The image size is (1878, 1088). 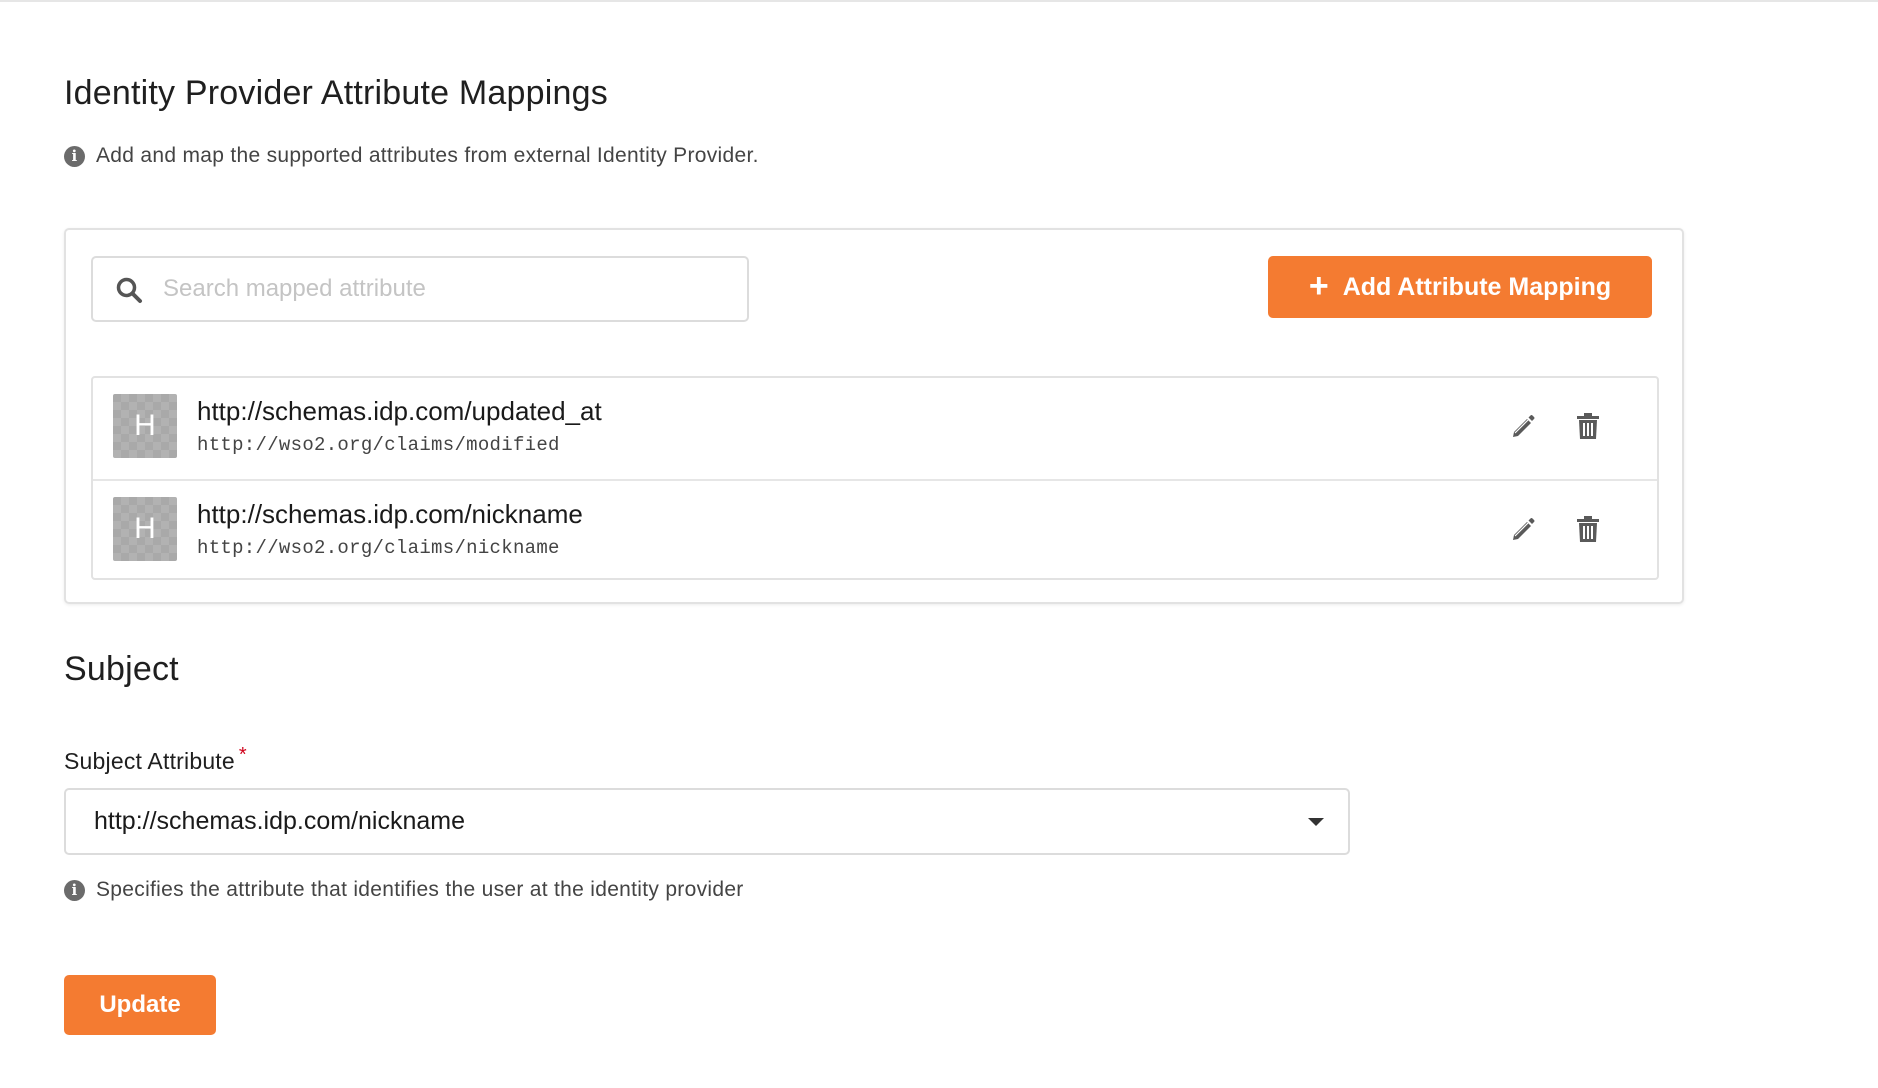 I want to click on mapping-claim: http://wso2.org/claims/modified, so click(x=378, y=445).